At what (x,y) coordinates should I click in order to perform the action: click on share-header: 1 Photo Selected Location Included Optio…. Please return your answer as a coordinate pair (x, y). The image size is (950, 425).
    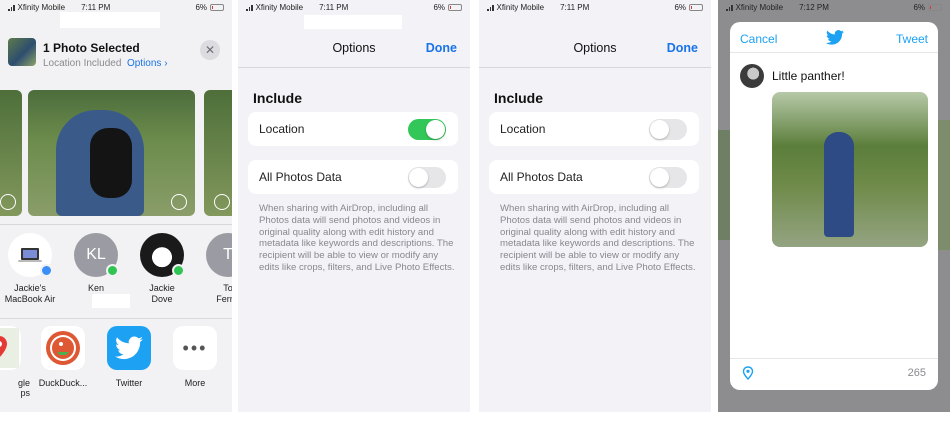
    Looking at the image, I should click on (116, 53).